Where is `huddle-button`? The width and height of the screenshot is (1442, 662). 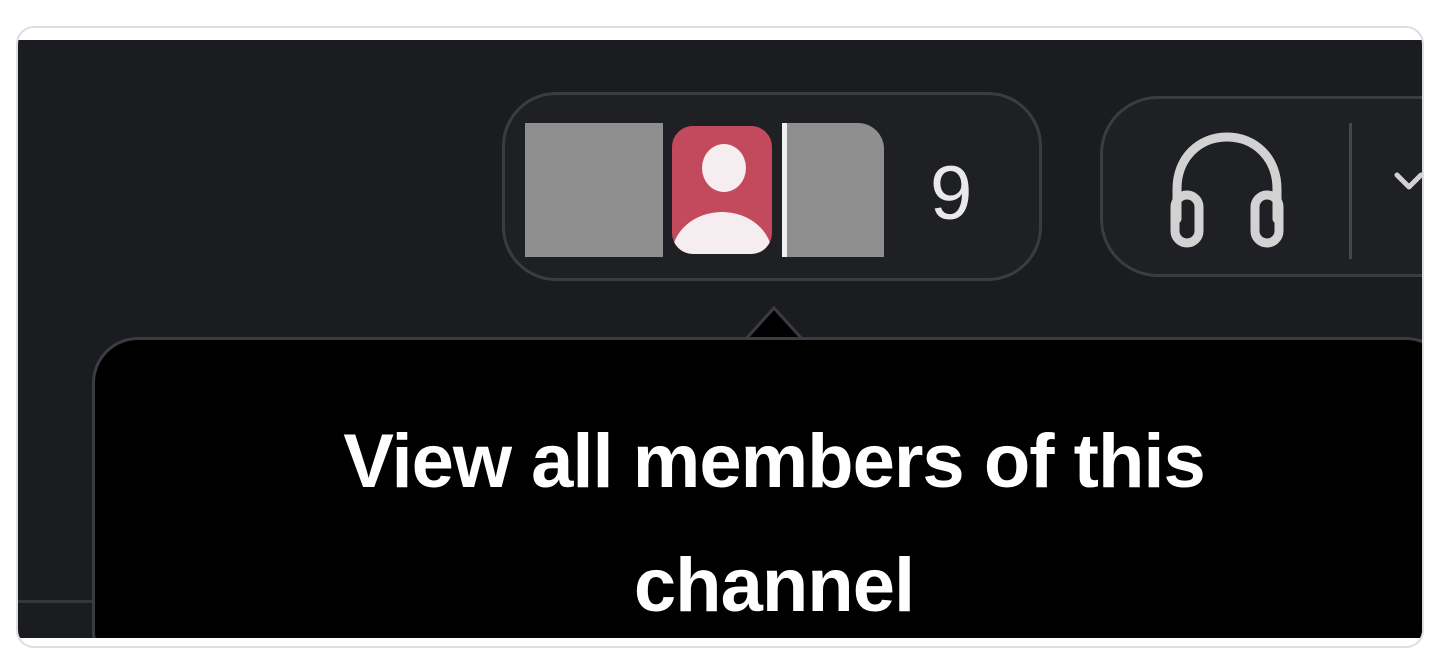
huddle-button is located at coordinates (1262, 186).